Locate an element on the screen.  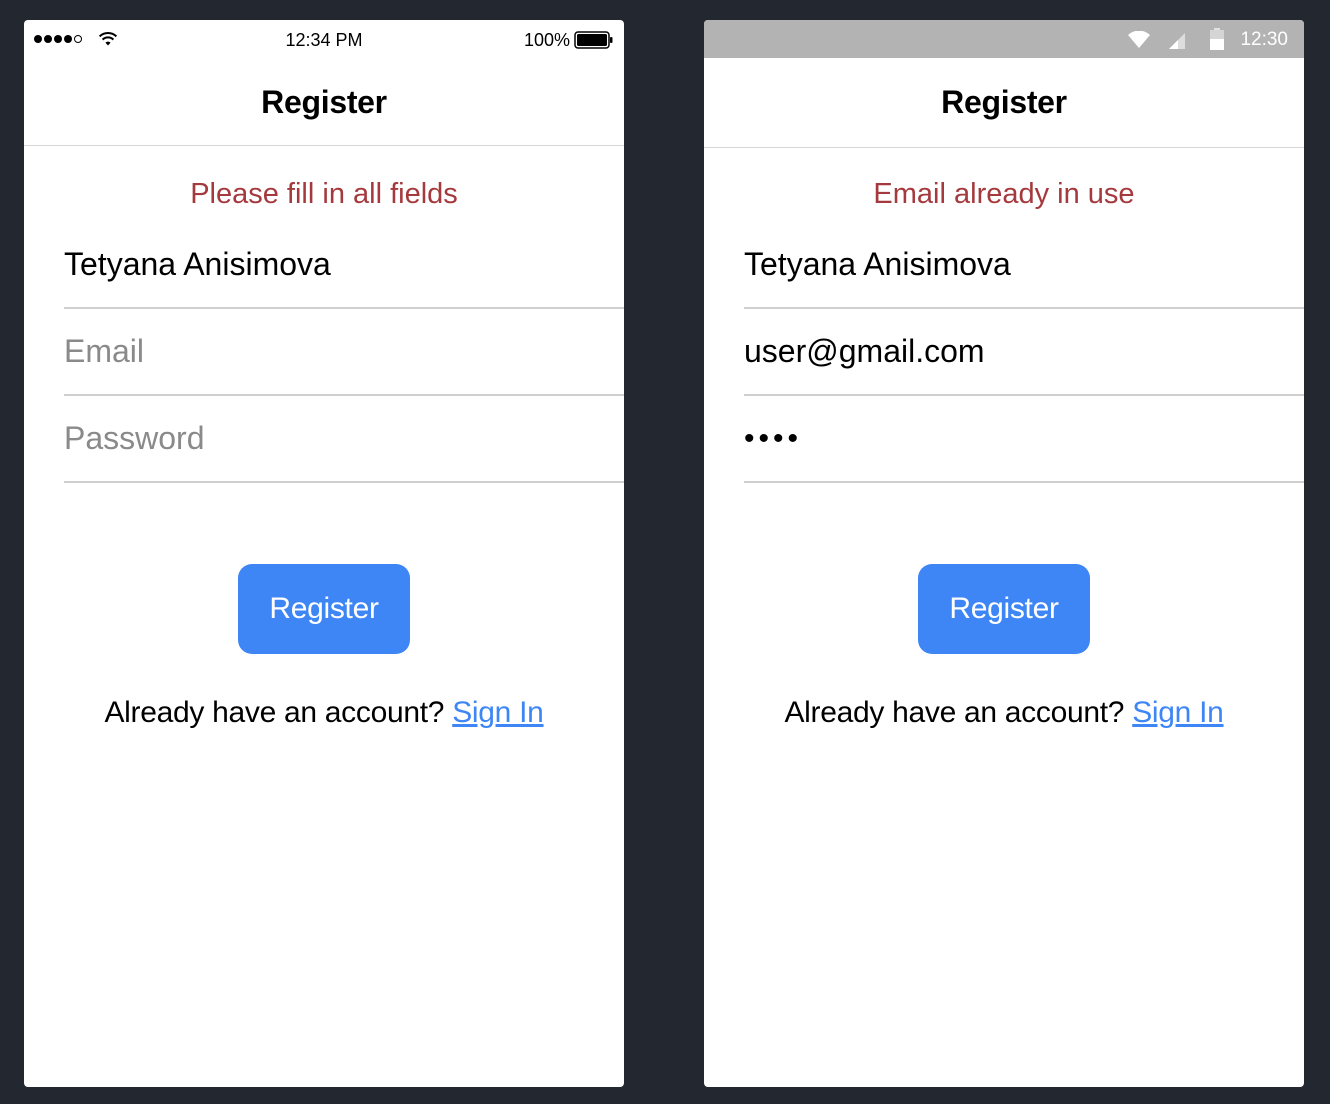
register-form: Tetyana Anisimova user@gmail.com •••• is located at coordinates (1024, 352).